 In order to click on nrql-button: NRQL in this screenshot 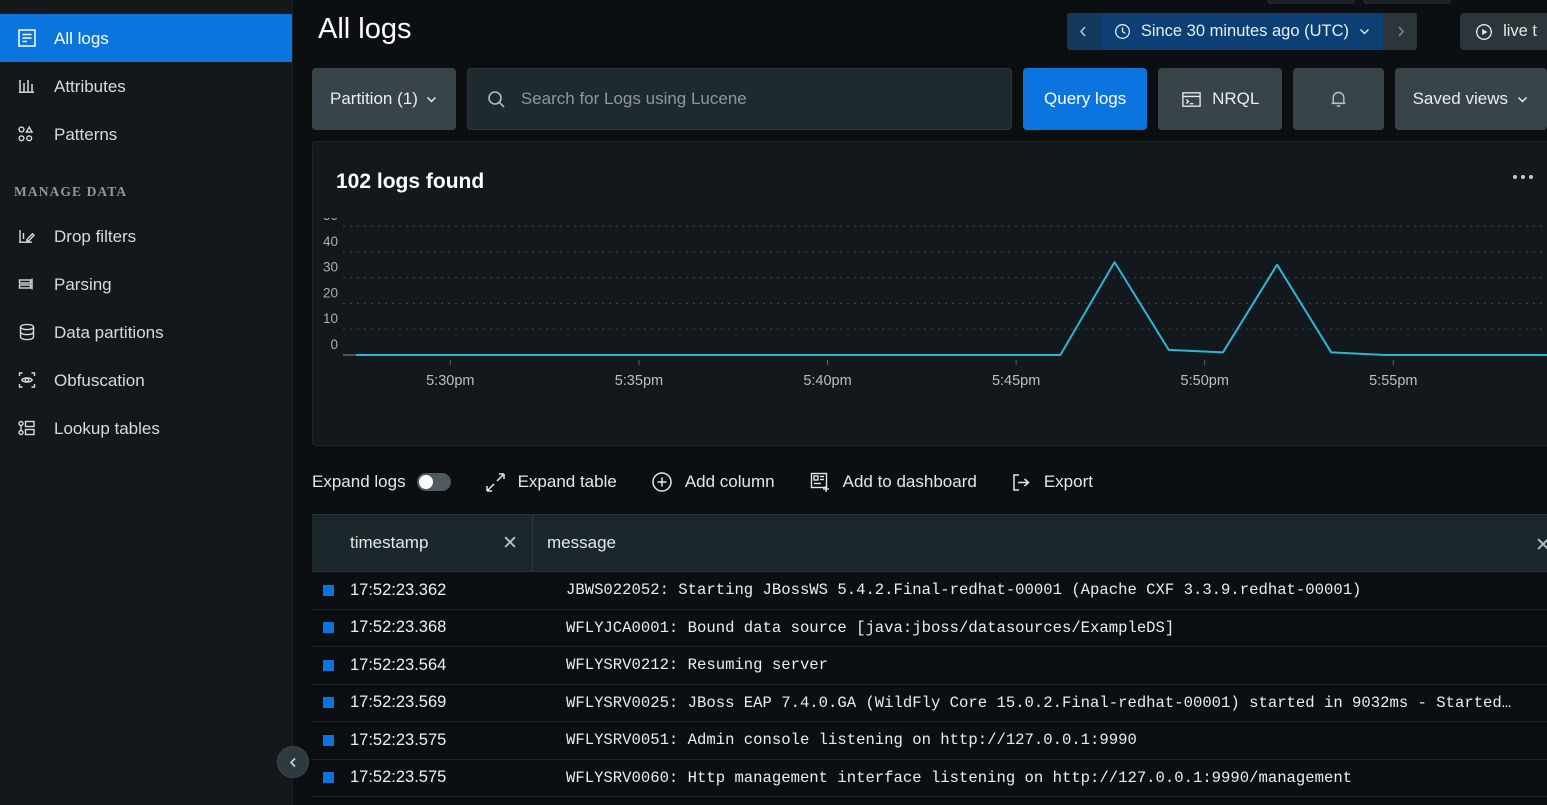, I will do `click(1220, 99)`.